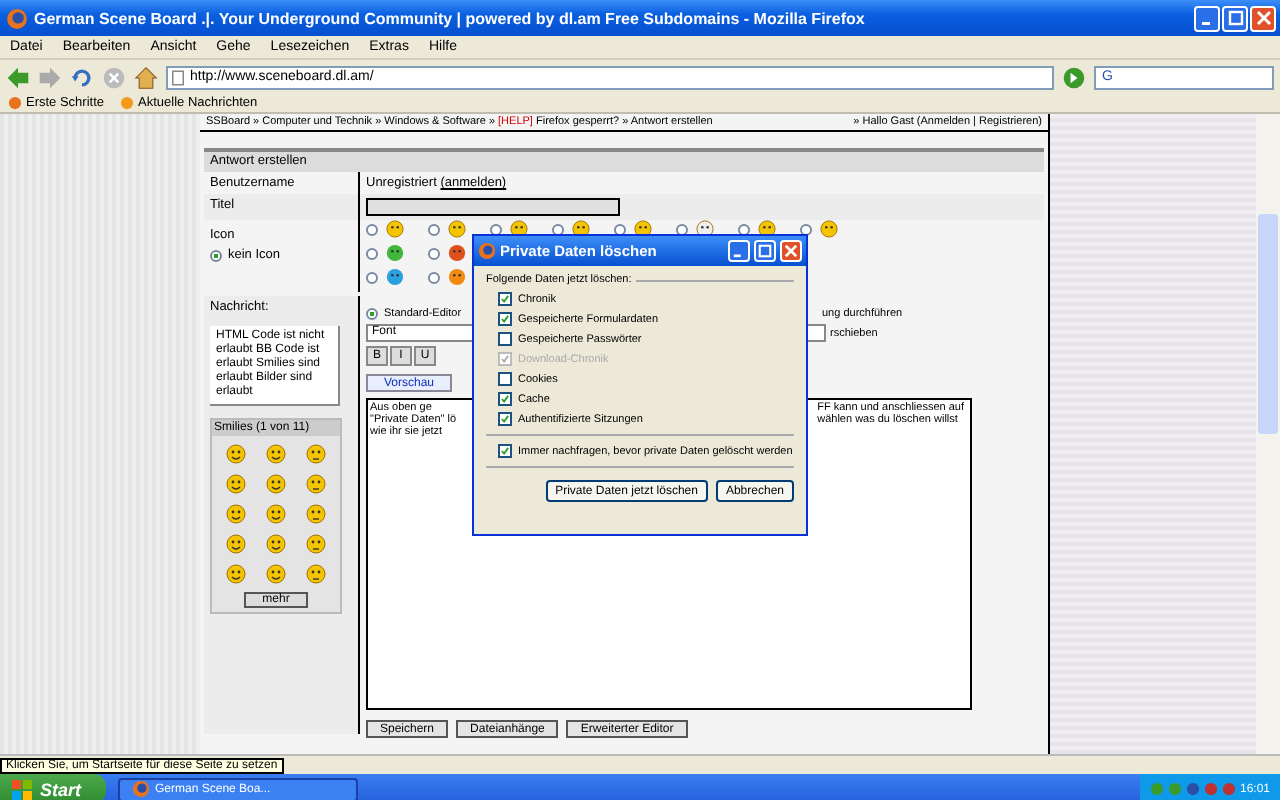 Image resolution: width=1280 pixels, height=800 pixels. I want to click on reload-icon, so click(82, 77).